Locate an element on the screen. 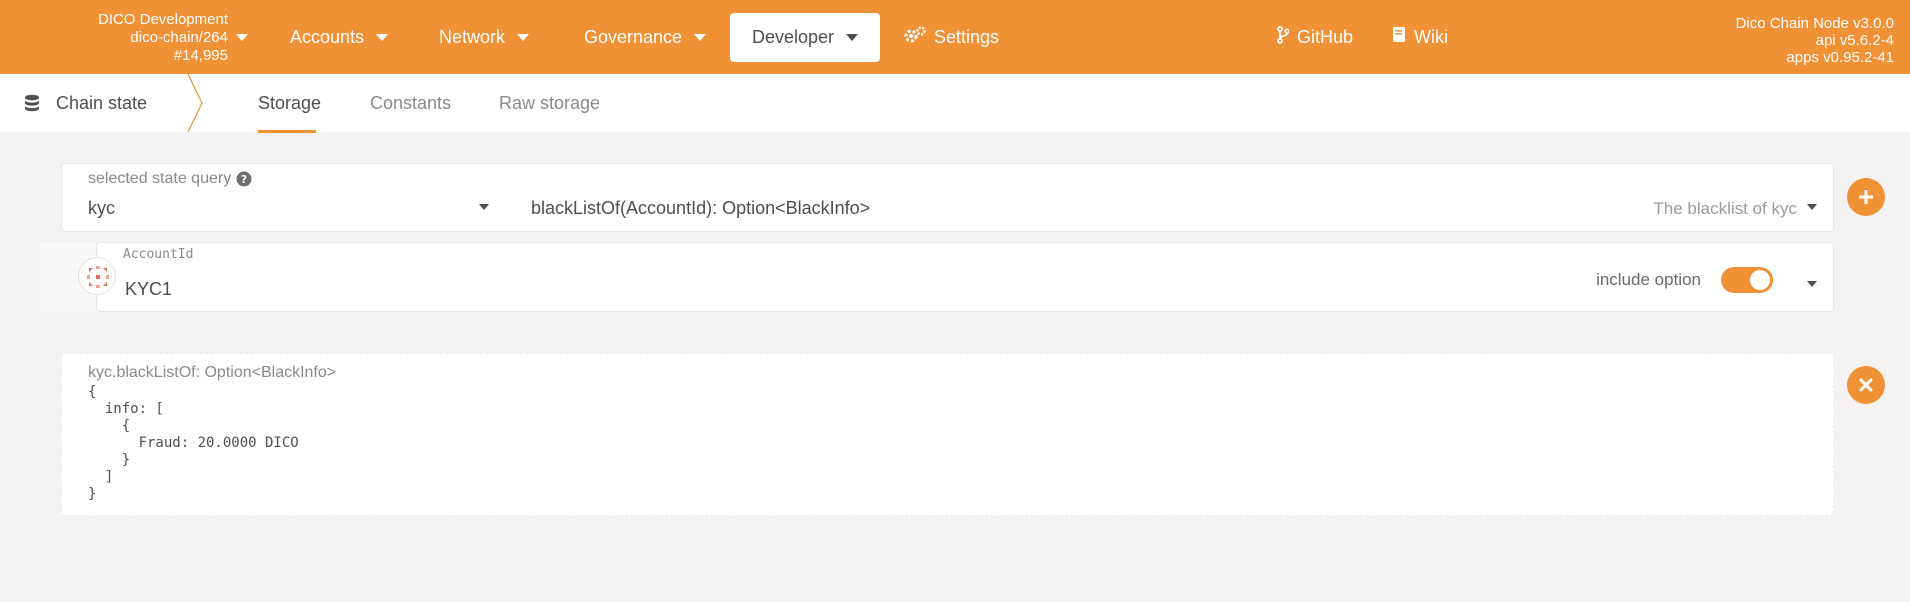 The image size is (1910, 602). plus-icon is located at coordinates (1866, 197).